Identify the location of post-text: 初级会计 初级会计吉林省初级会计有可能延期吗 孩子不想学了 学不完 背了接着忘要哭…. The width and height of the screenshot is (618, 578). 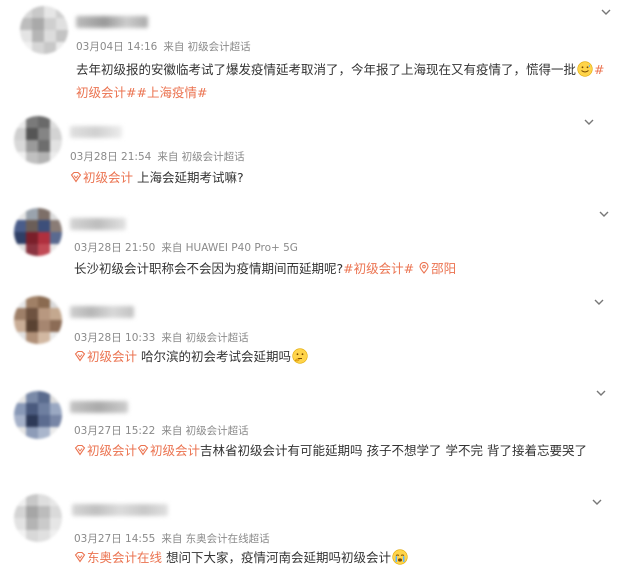
(342, 450).